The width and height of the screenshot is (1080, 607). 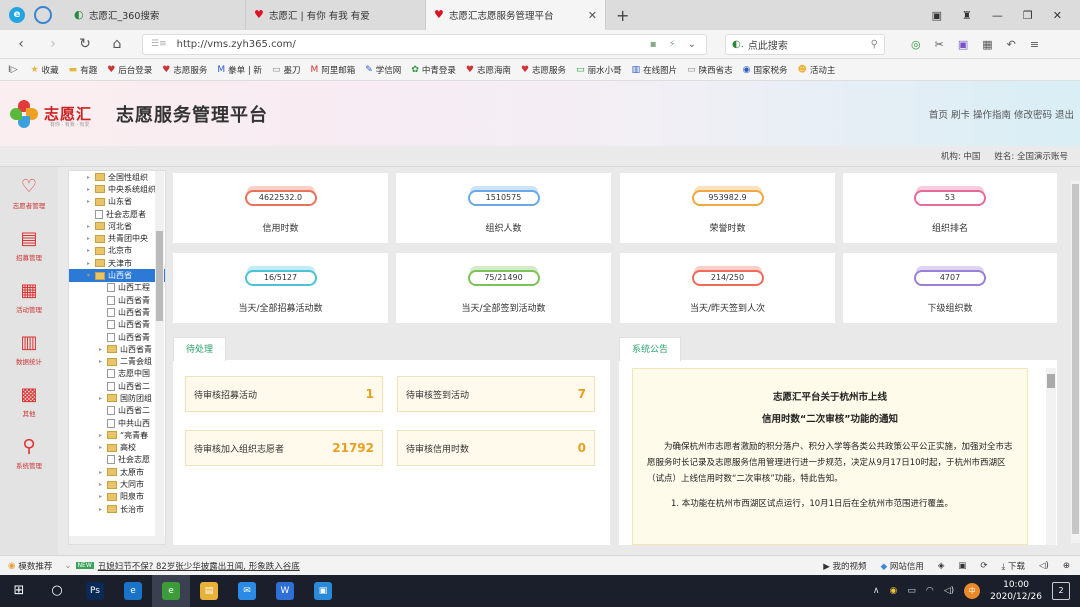 I want to click on header-link-password: 修改密码, so click(x=1033, y=114).